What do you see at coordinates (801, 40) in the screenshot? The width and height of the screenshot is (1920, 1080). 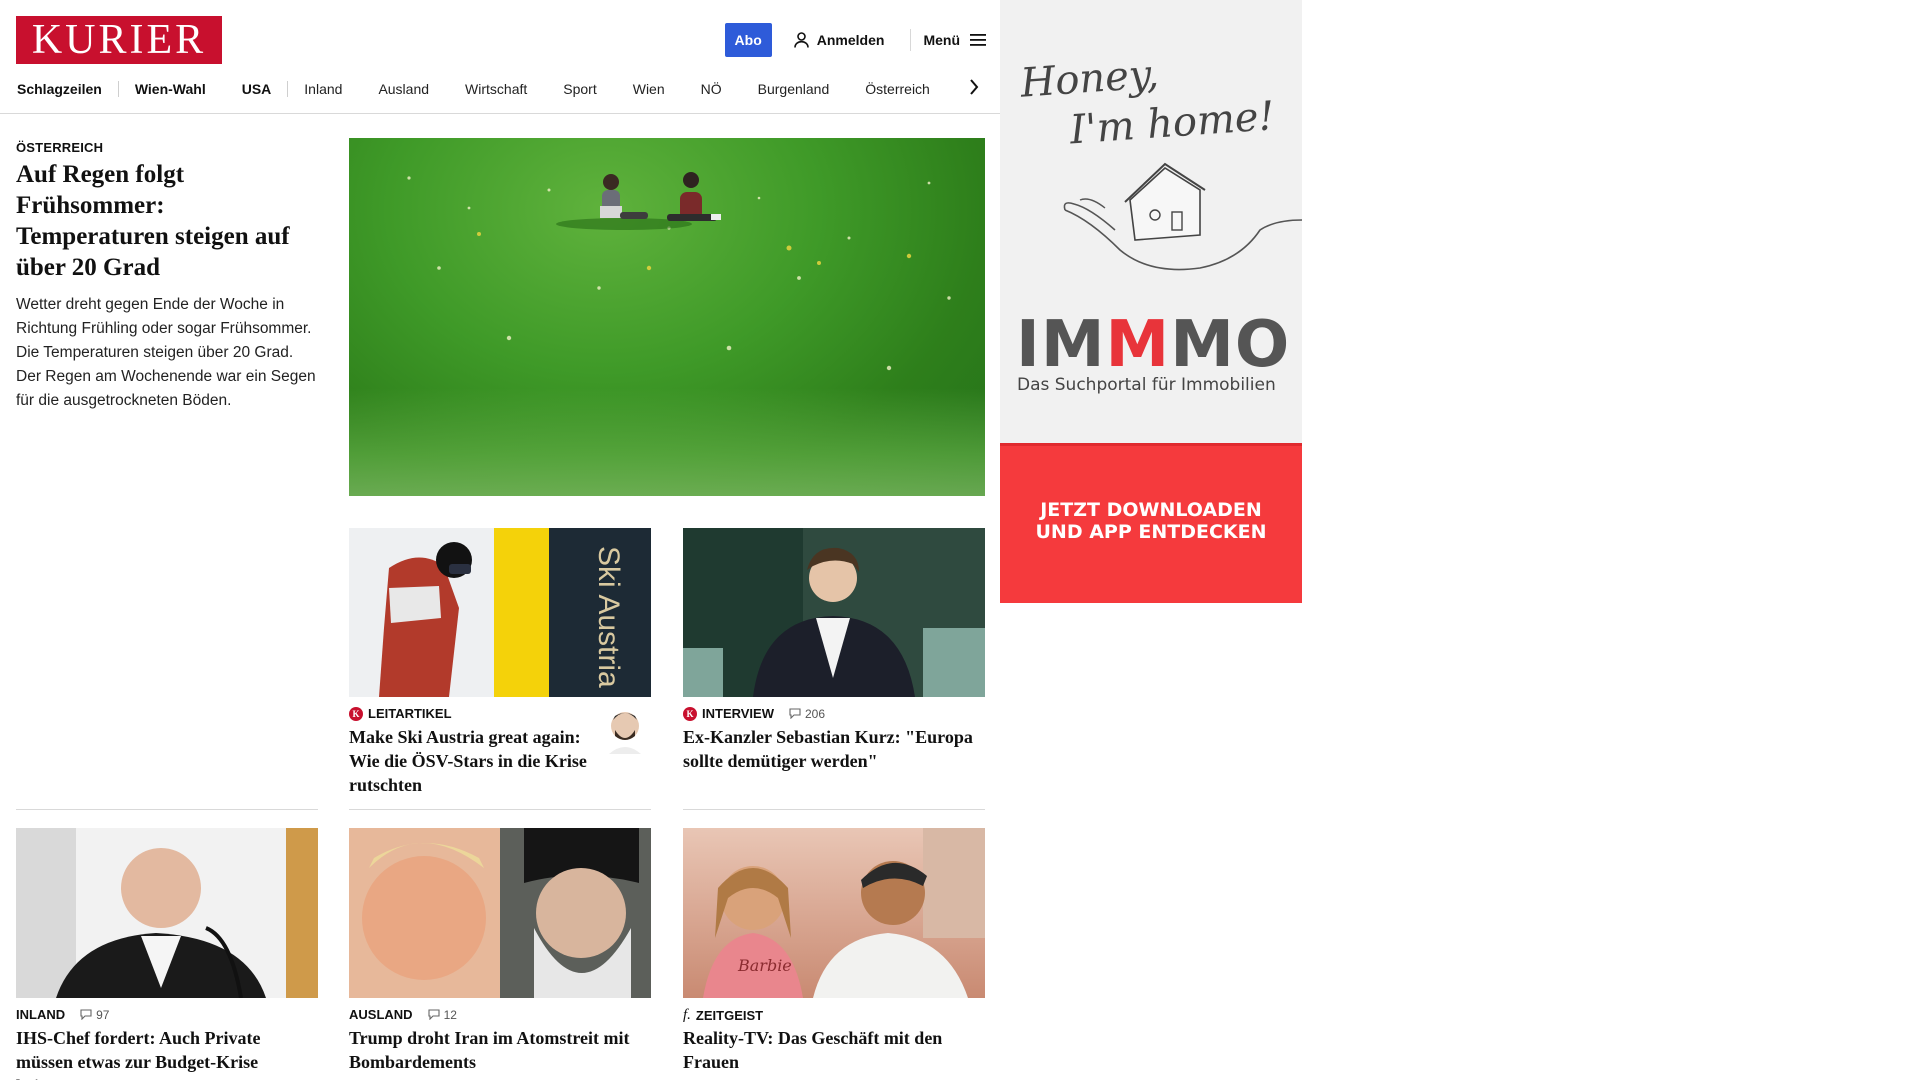 I see `user-icon` at bounding box center [801, 40].